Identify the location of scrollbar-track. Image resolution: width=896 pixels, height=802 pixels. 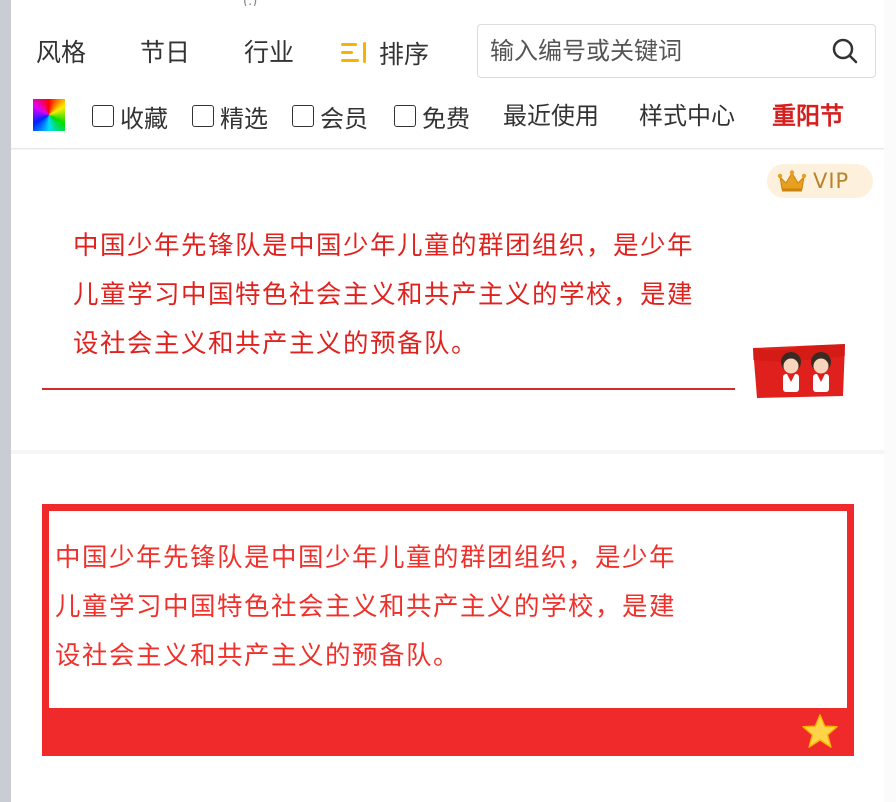
(890, 401).